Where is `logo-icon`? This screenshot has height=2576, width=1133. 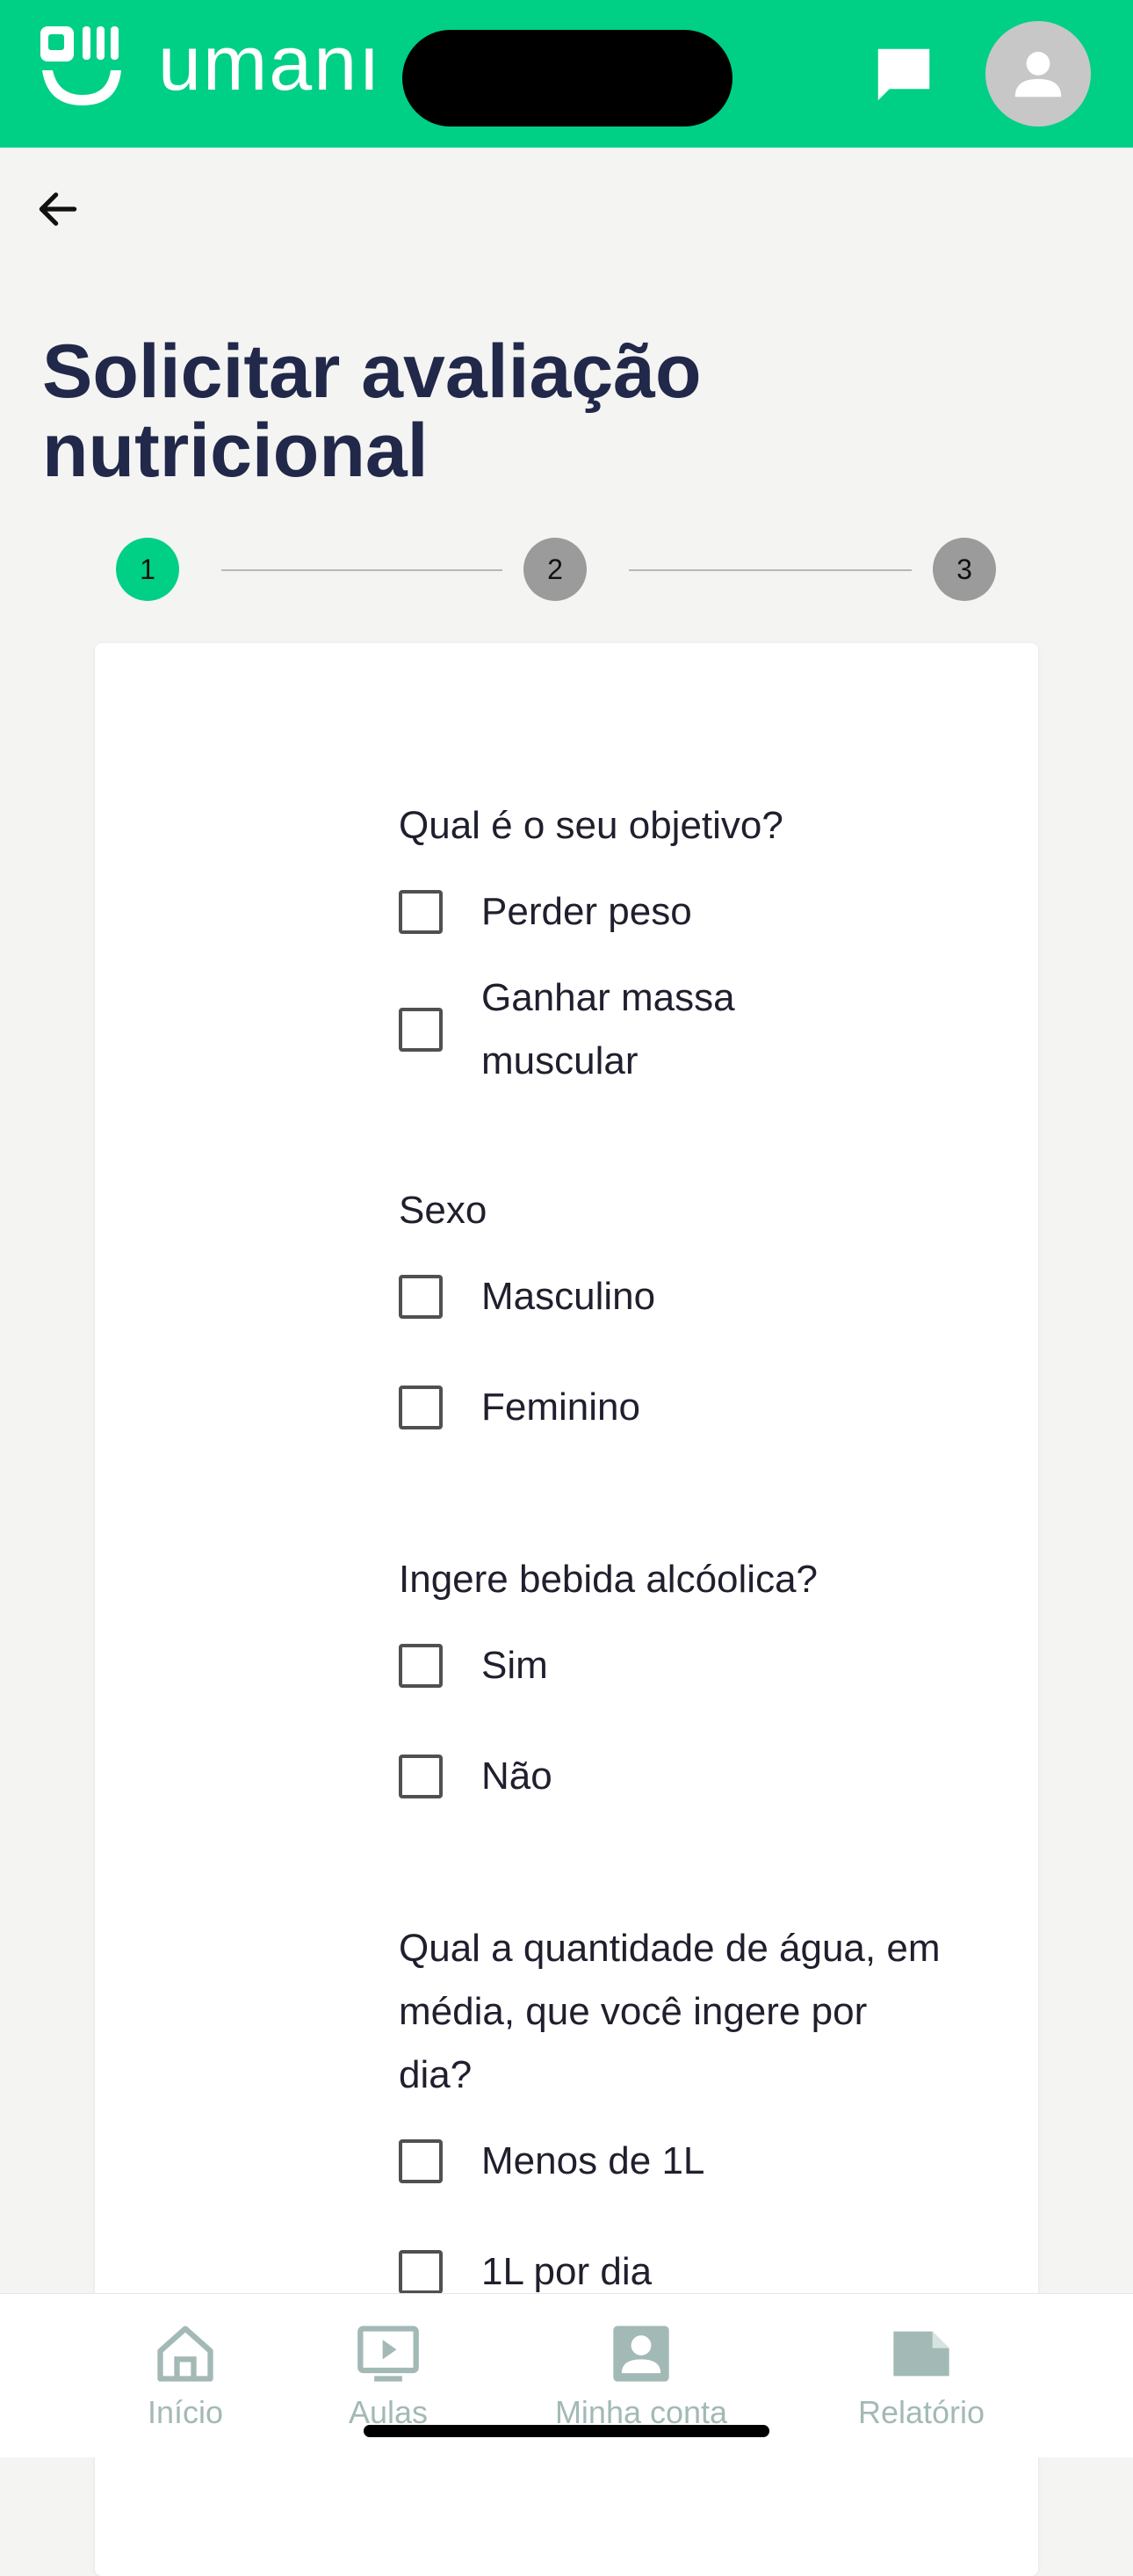
logo-icon is located at coordinates (81, 65).